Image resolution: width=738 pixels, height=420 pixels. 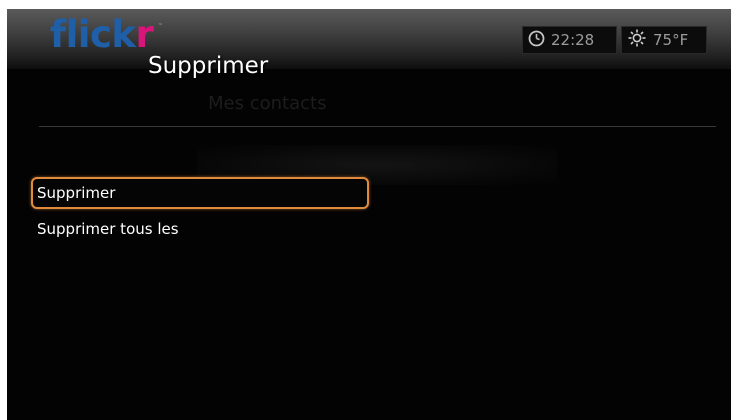 What do you see at coordinates (267, 103) in the screenshot?
I see `background-contacts-label: Mes contacts` at bounding box center [267, 103].